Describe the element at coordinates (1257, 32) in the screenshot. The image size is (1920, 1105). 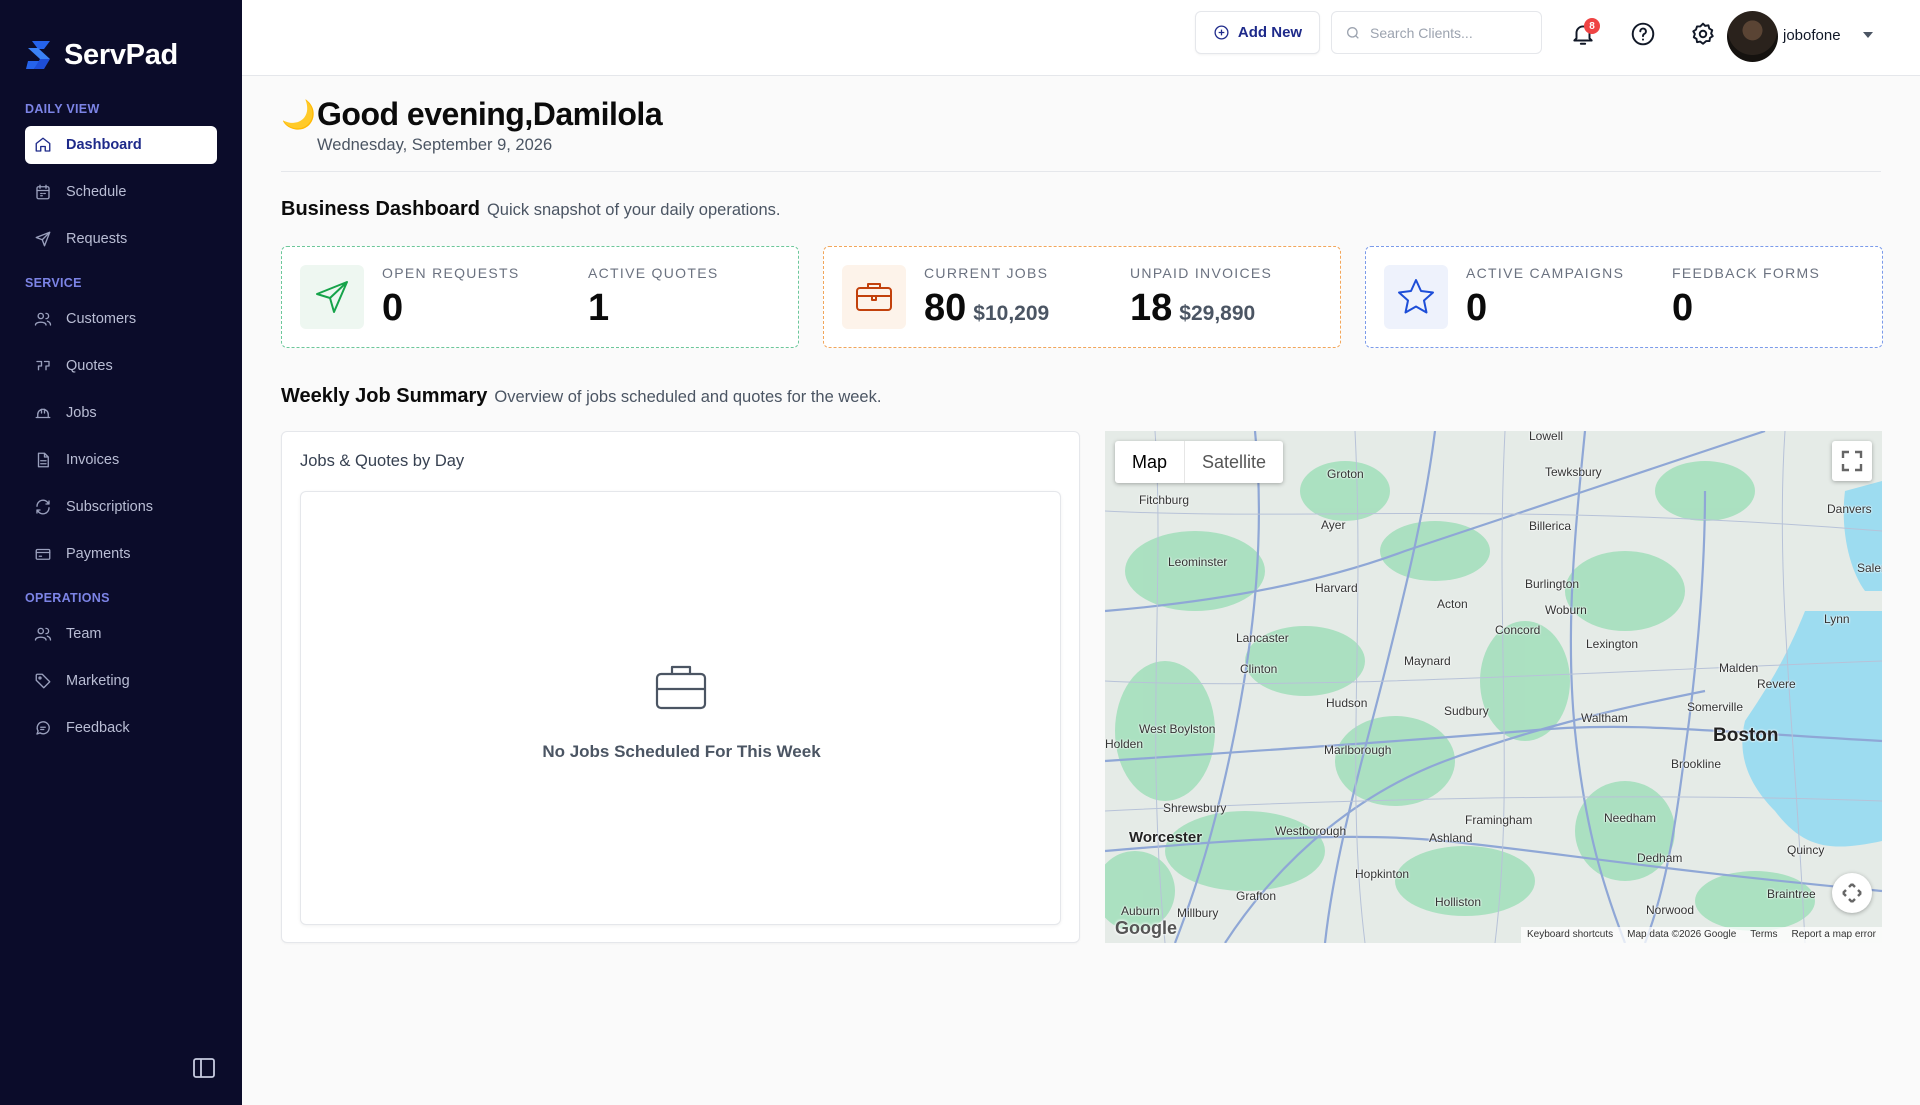
I see `add-new-button: Add New` at that location.